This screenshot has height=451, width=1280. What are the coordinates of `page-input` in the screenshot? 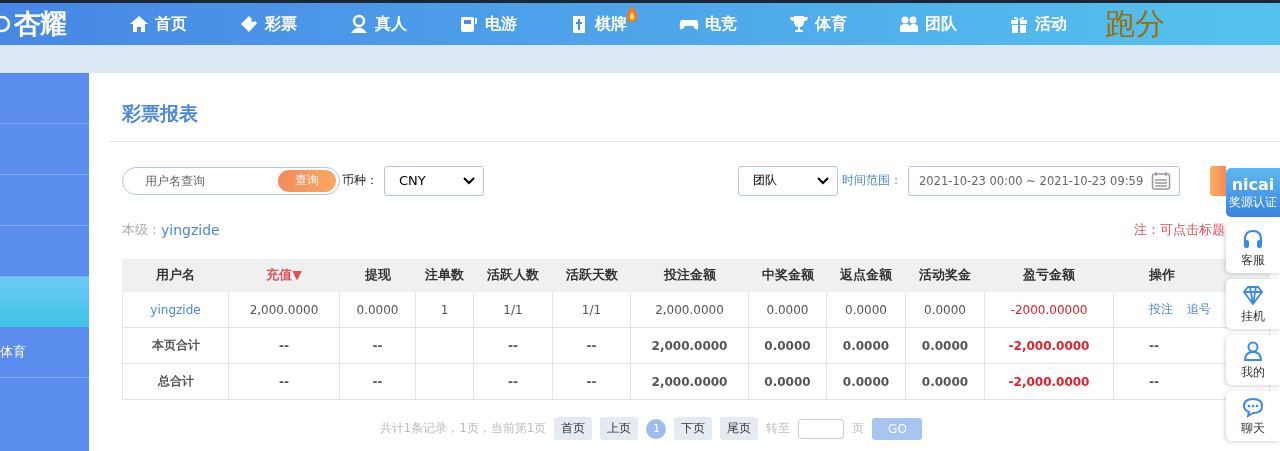 It's located at (821, 428).